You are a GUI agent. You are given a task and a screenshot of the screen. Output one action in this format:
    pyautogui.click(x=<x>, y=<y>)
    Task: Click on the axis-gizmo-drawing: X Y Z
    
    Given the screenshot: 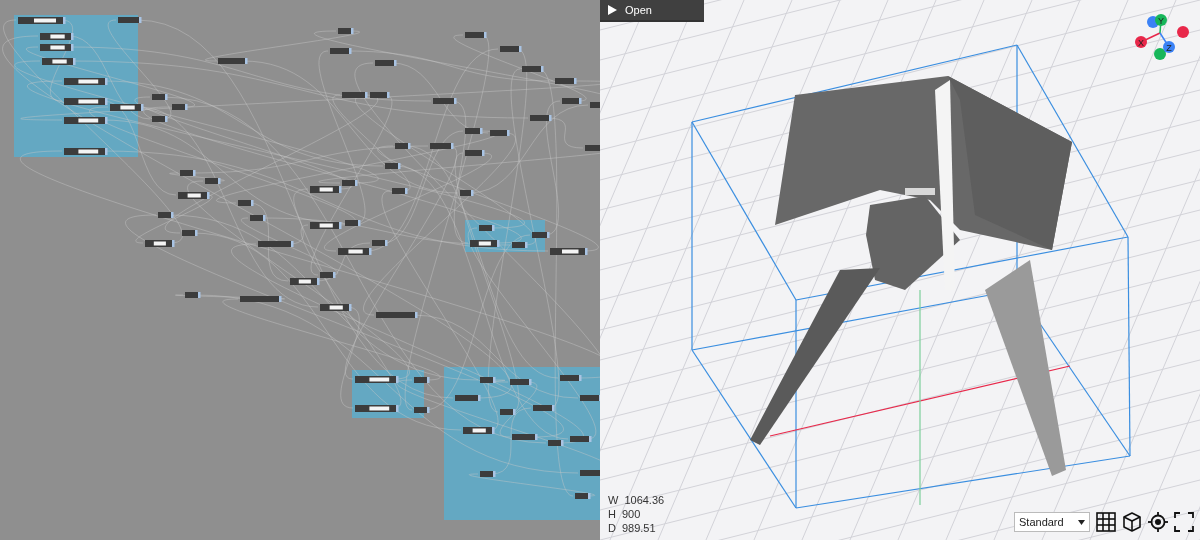 What is the action you would take?
    pyautogui.click(x=1160, y=35)
    